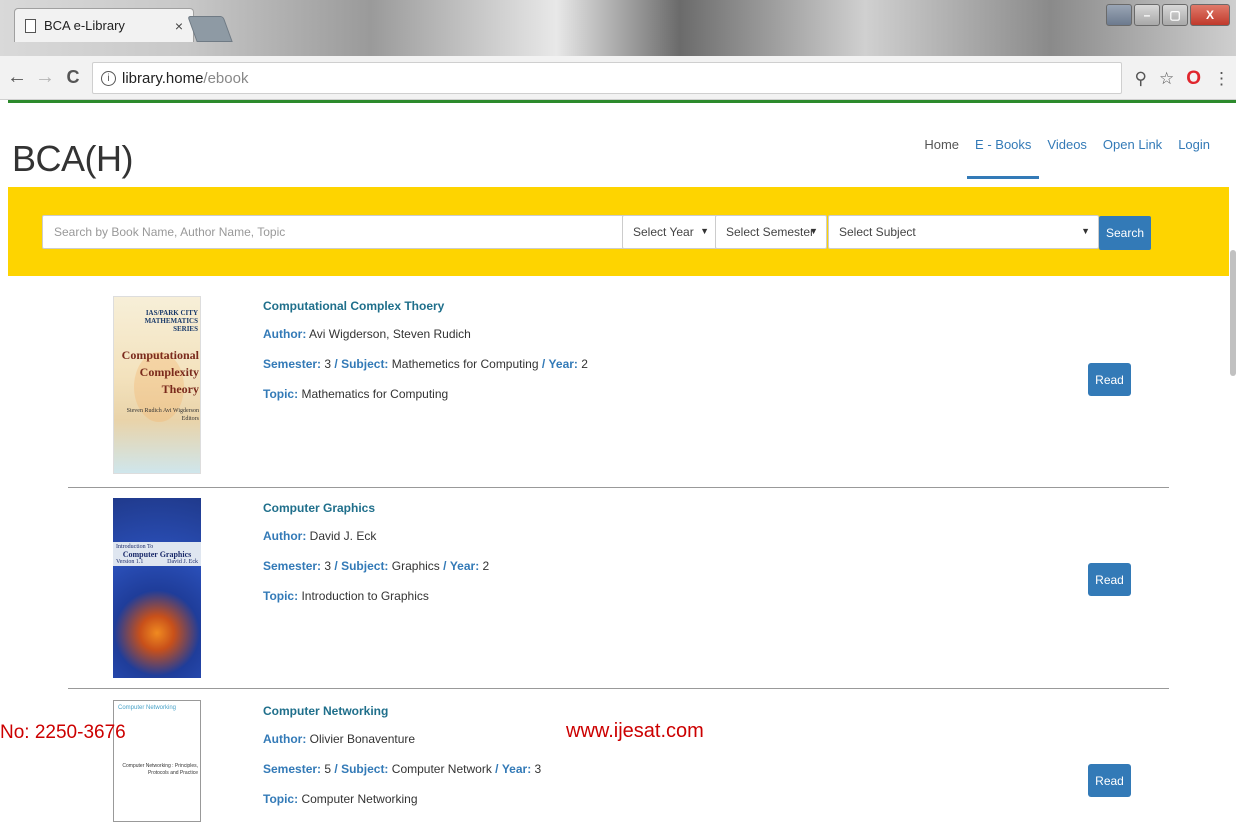 The image size is (1236, 822). I want to click on select-semester: Select Semester ▼, so click(771, 232).